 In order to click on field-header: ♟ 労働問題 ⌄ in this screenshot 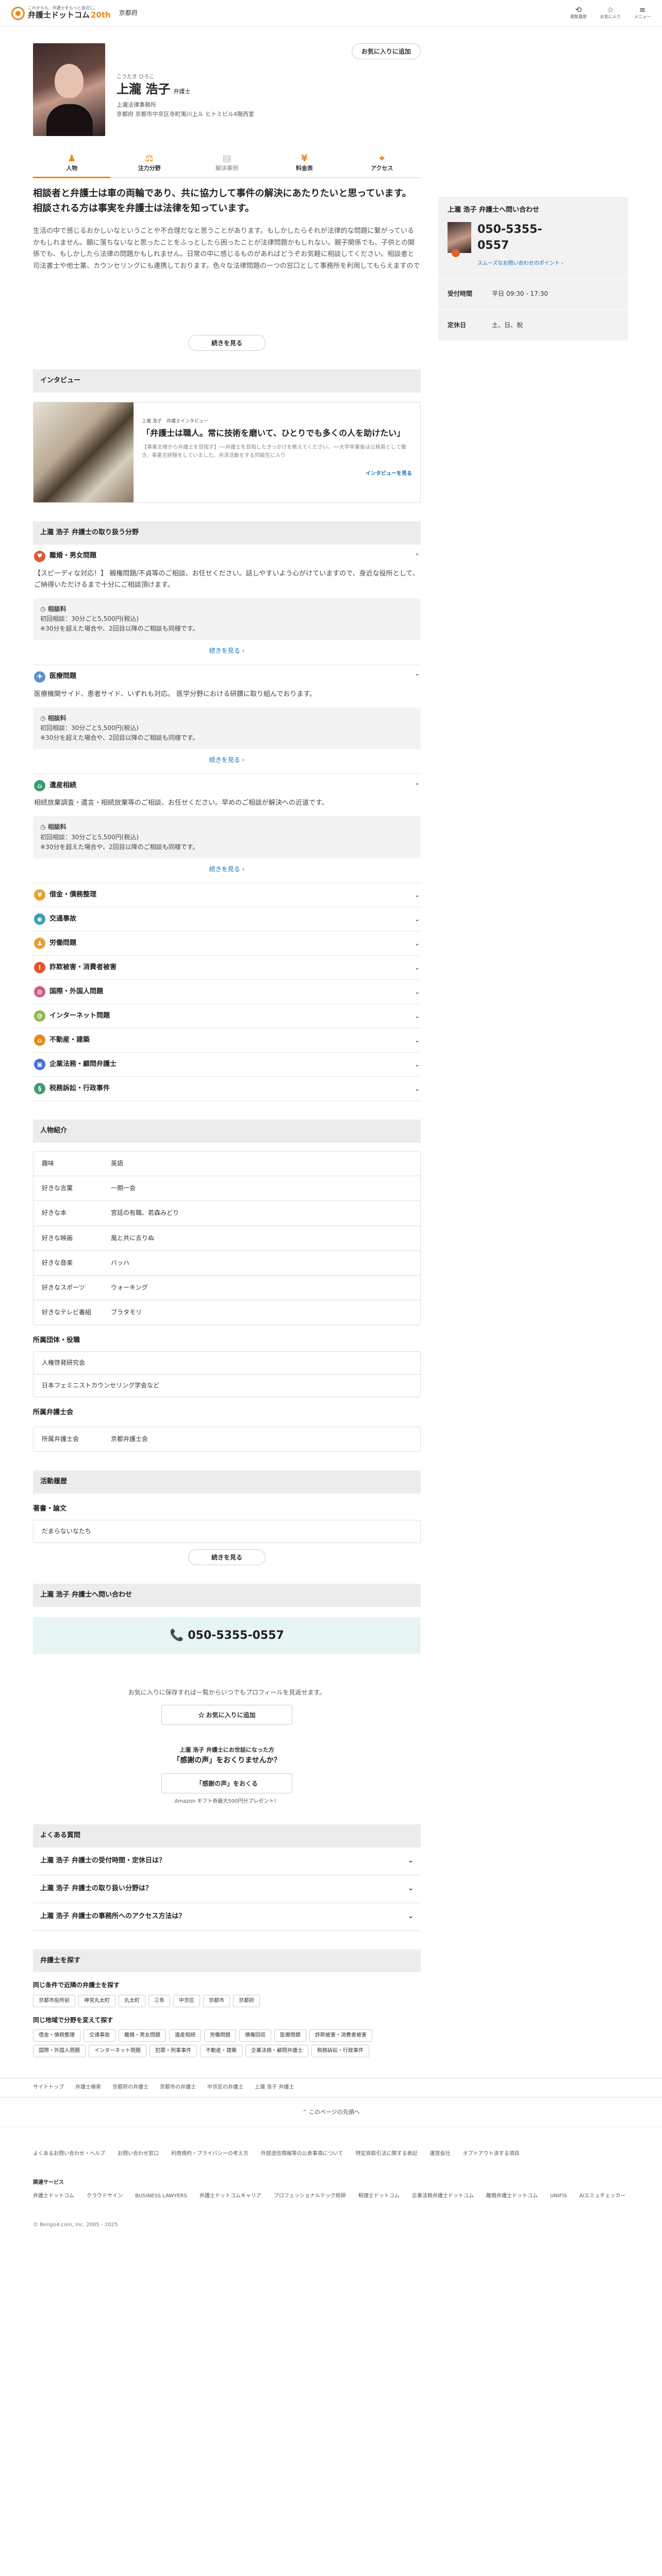, I will do `click(227, 943)`.